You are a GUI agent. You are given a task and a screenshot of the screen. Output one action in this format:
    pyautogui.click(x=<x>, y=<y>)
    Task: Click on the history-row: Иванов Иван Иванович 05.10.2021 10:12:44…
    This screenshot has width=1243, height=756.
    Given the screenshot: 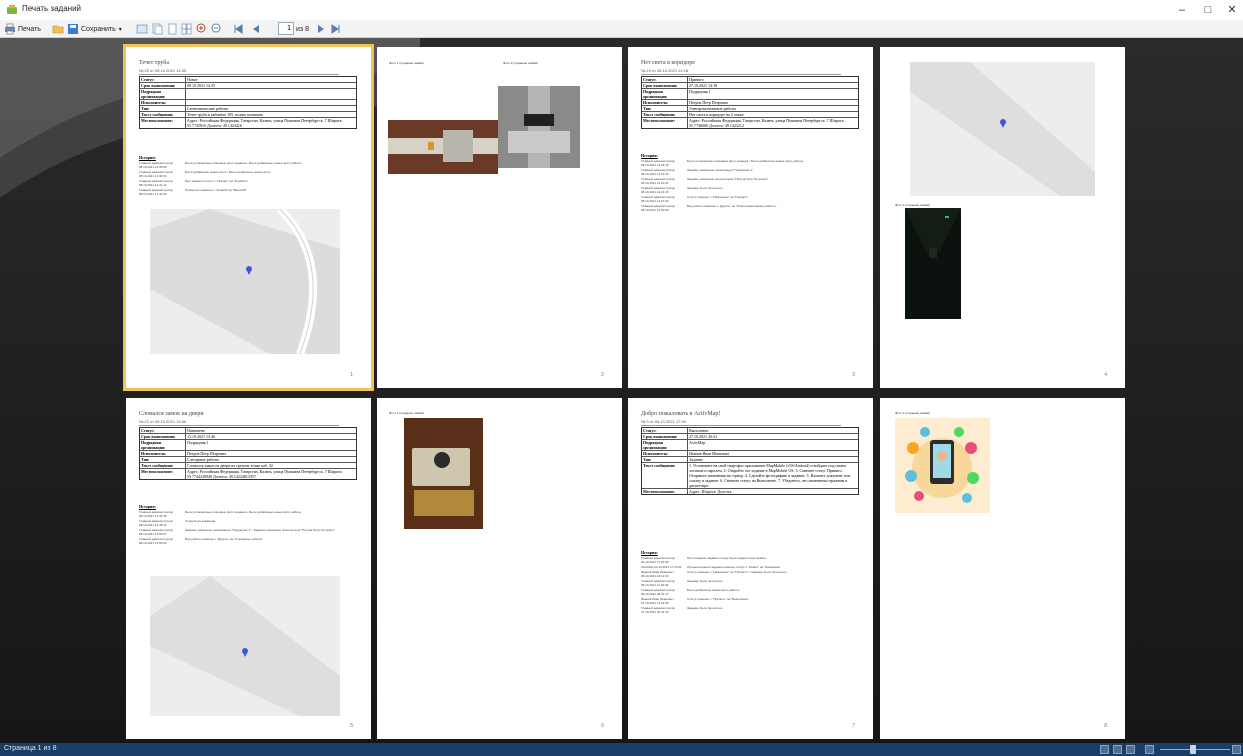 What is the action you would take?
    pyautogui.click(x=750, y=574)
    